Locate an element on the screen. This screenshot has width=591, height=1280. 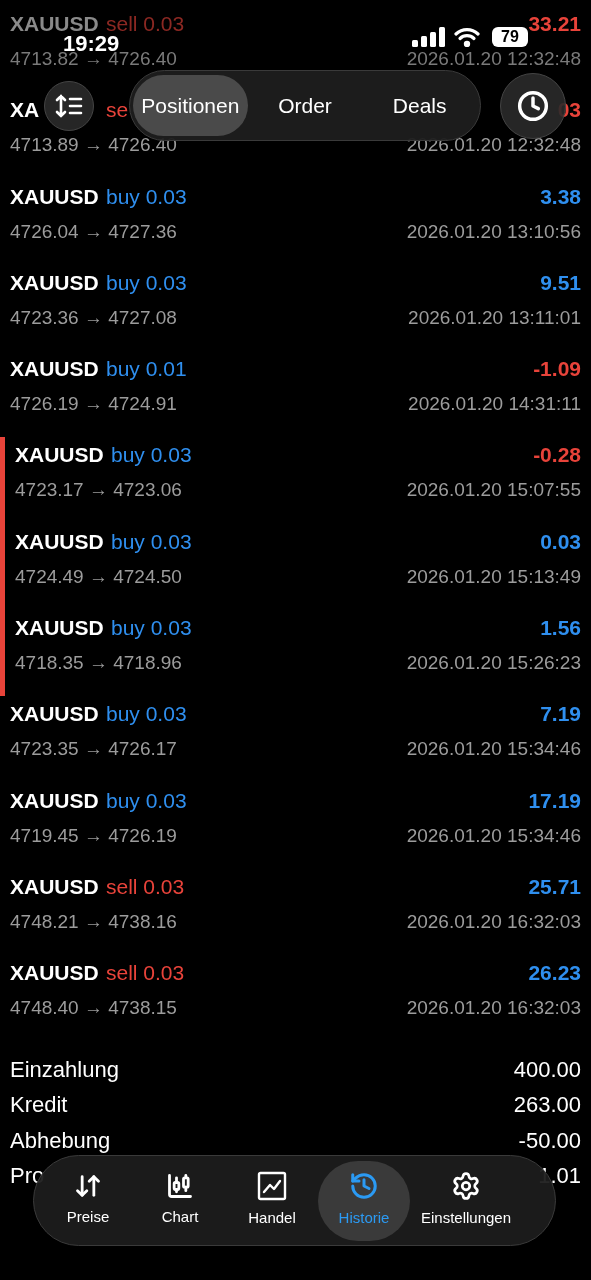
price-range-text: 4723.36 → 4727.08 is located at coordinates (93, 317).